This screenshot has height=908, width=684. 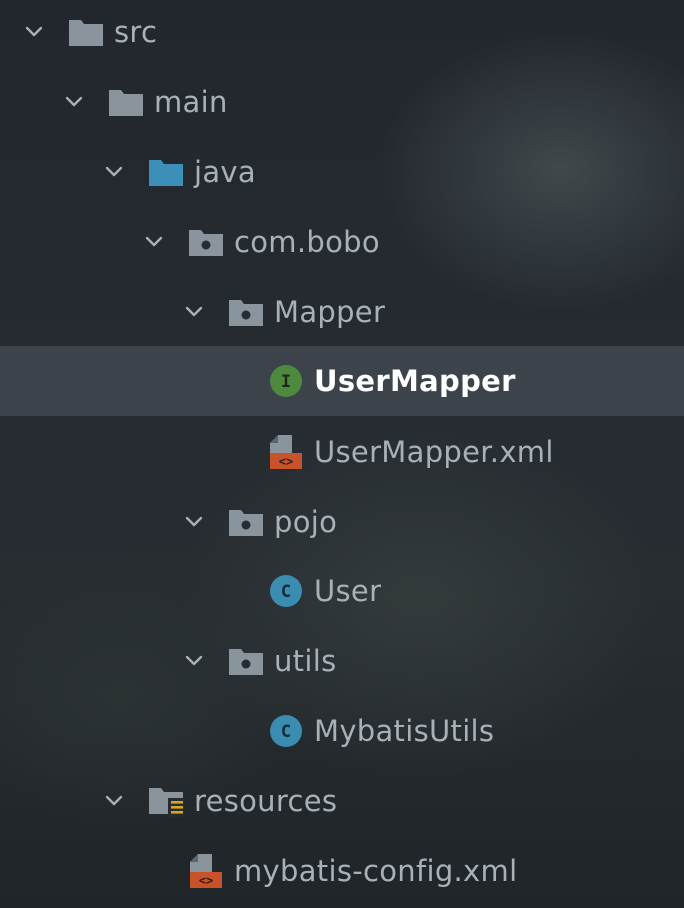 I want to click on tree-item-label: java, so click(x=225, y=172).